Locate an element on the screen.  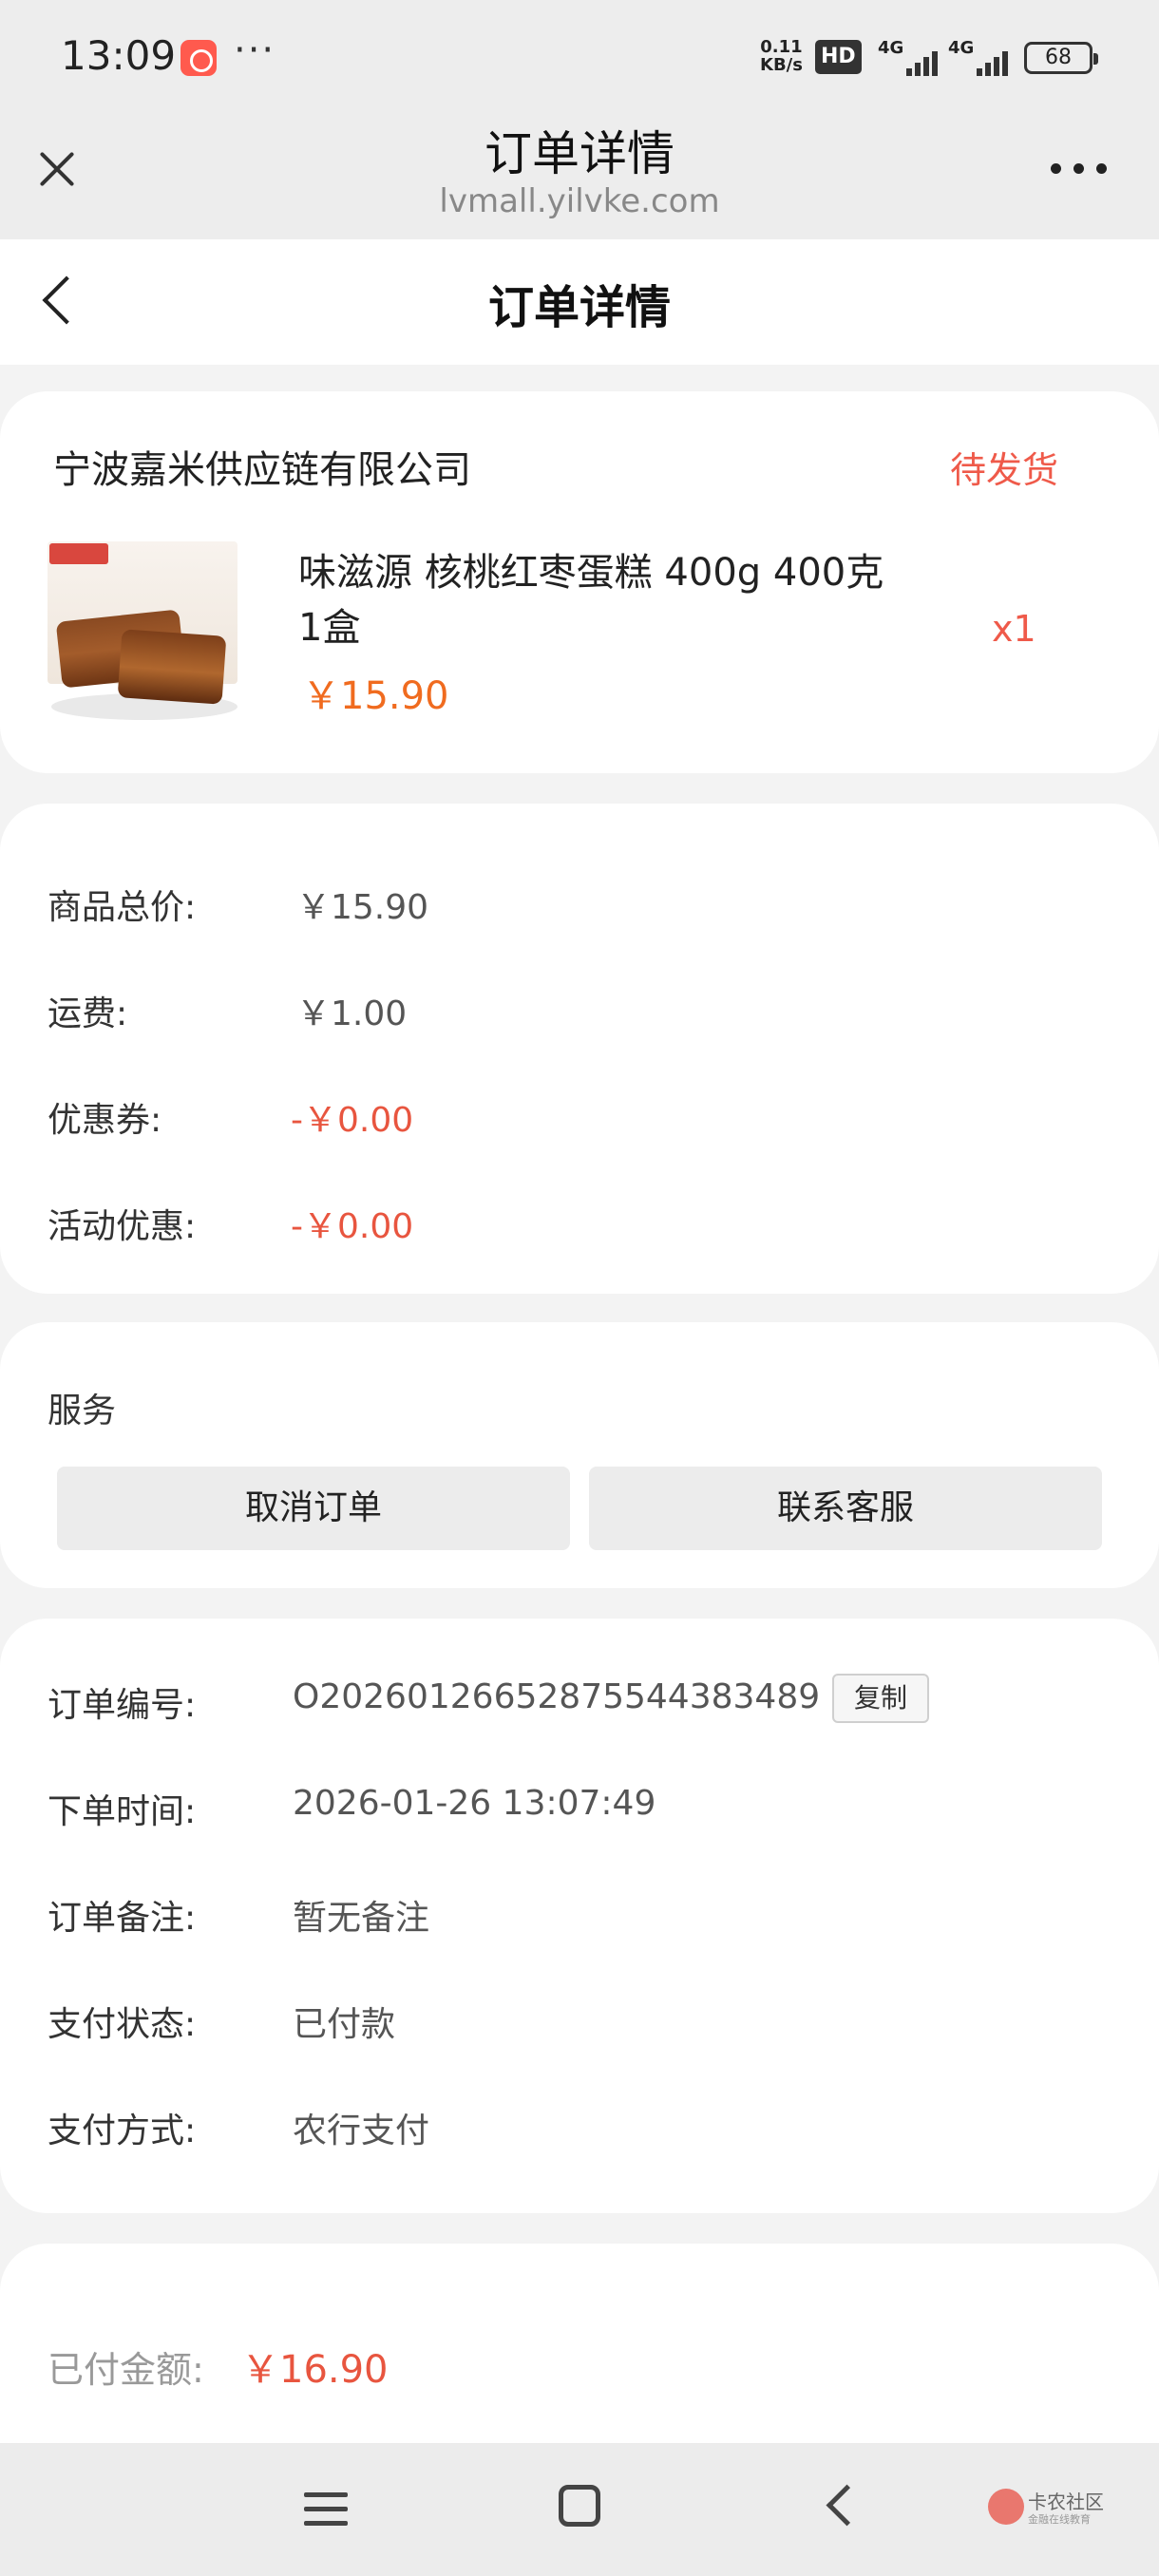
order-number-label: 订单编号: is located at coordinates (122, 1705).